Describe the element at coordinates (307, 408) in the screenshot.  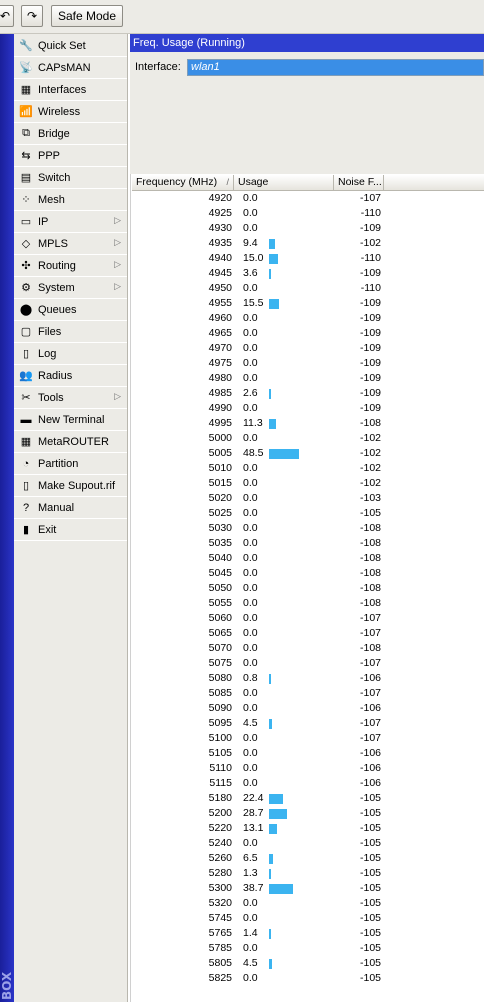
I see `table-row: 4990 0.0 -109` at that location.